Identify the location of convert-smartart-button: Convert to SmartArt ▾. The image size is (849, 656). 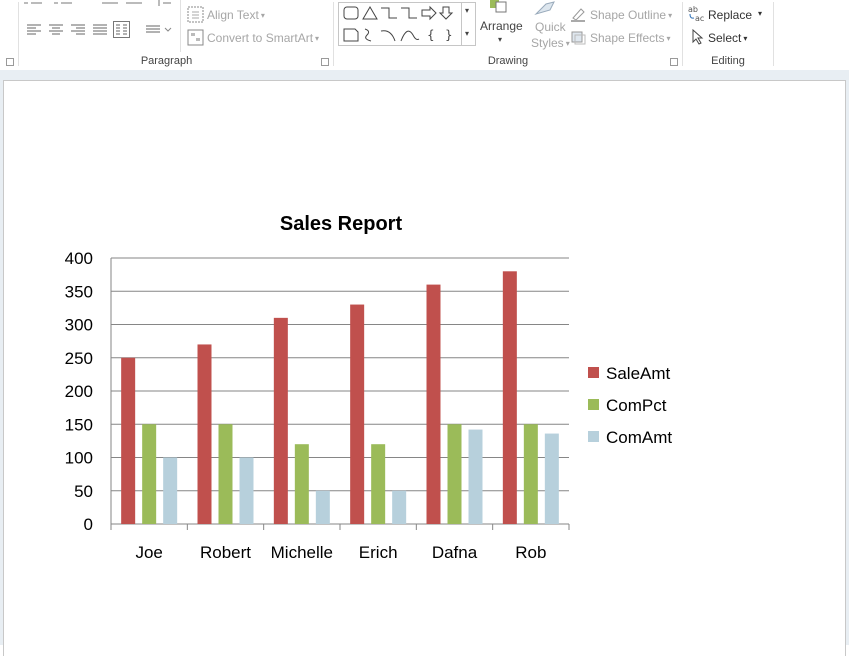
(263, 38).